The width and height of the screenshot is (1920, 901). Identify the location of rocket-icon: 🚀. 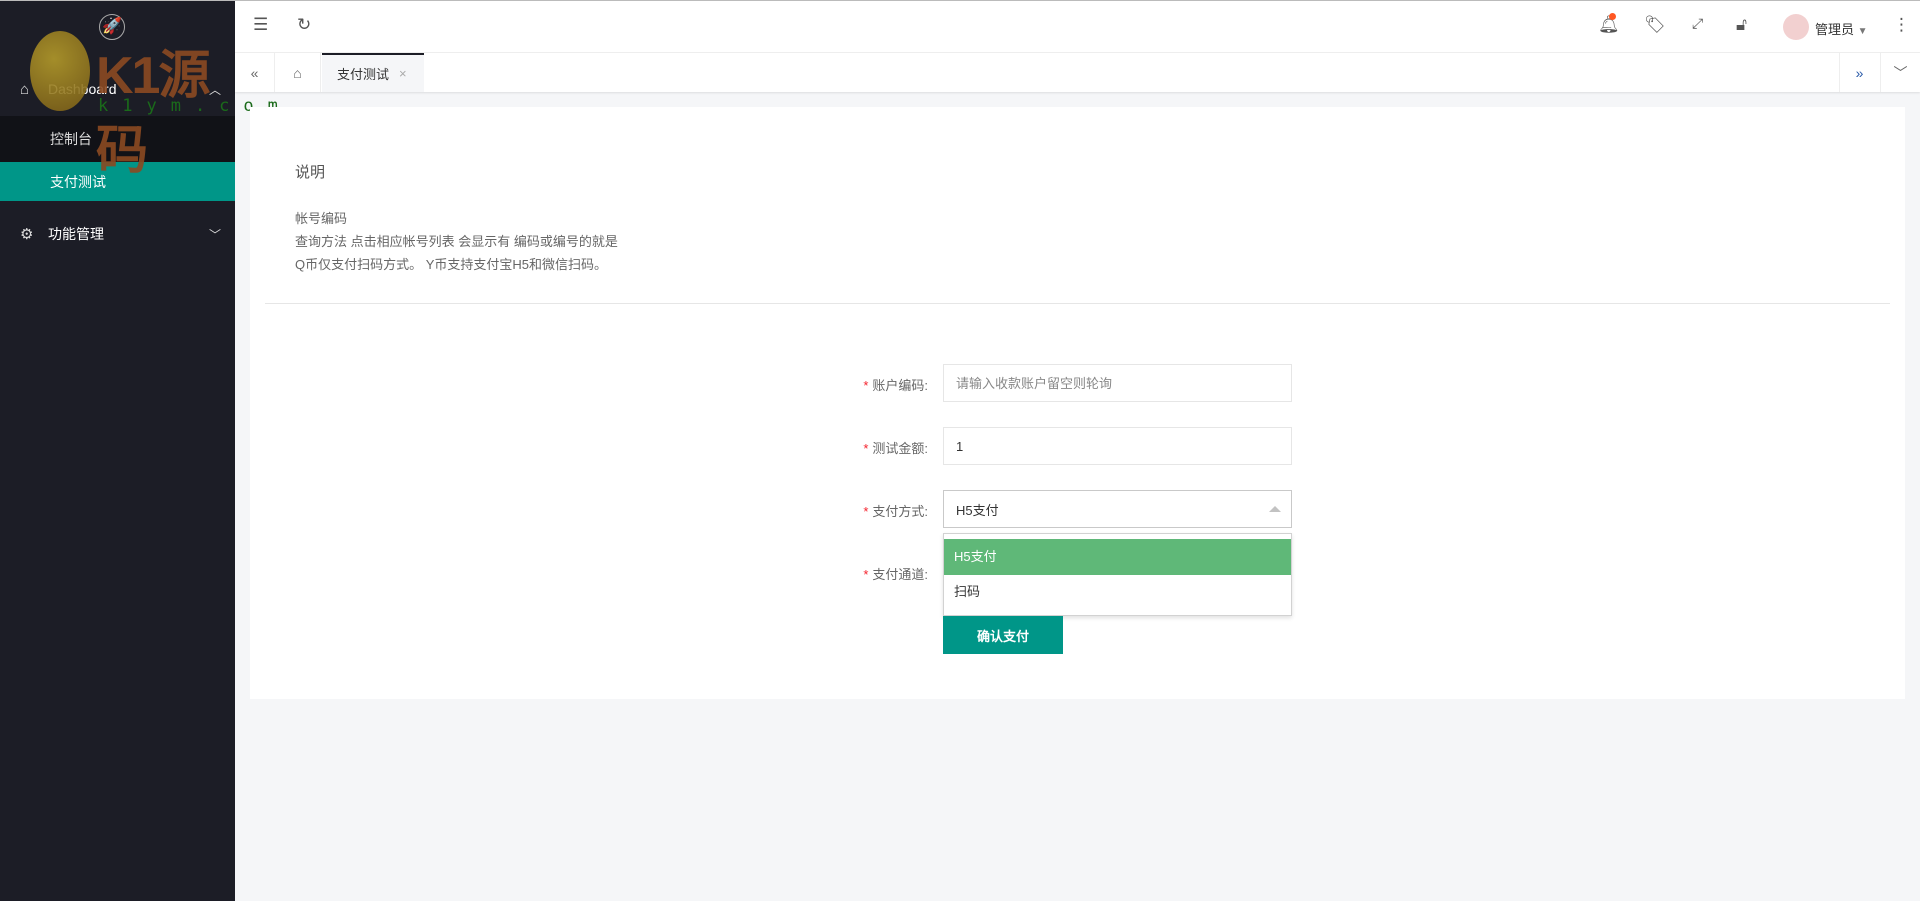
(112, 27).